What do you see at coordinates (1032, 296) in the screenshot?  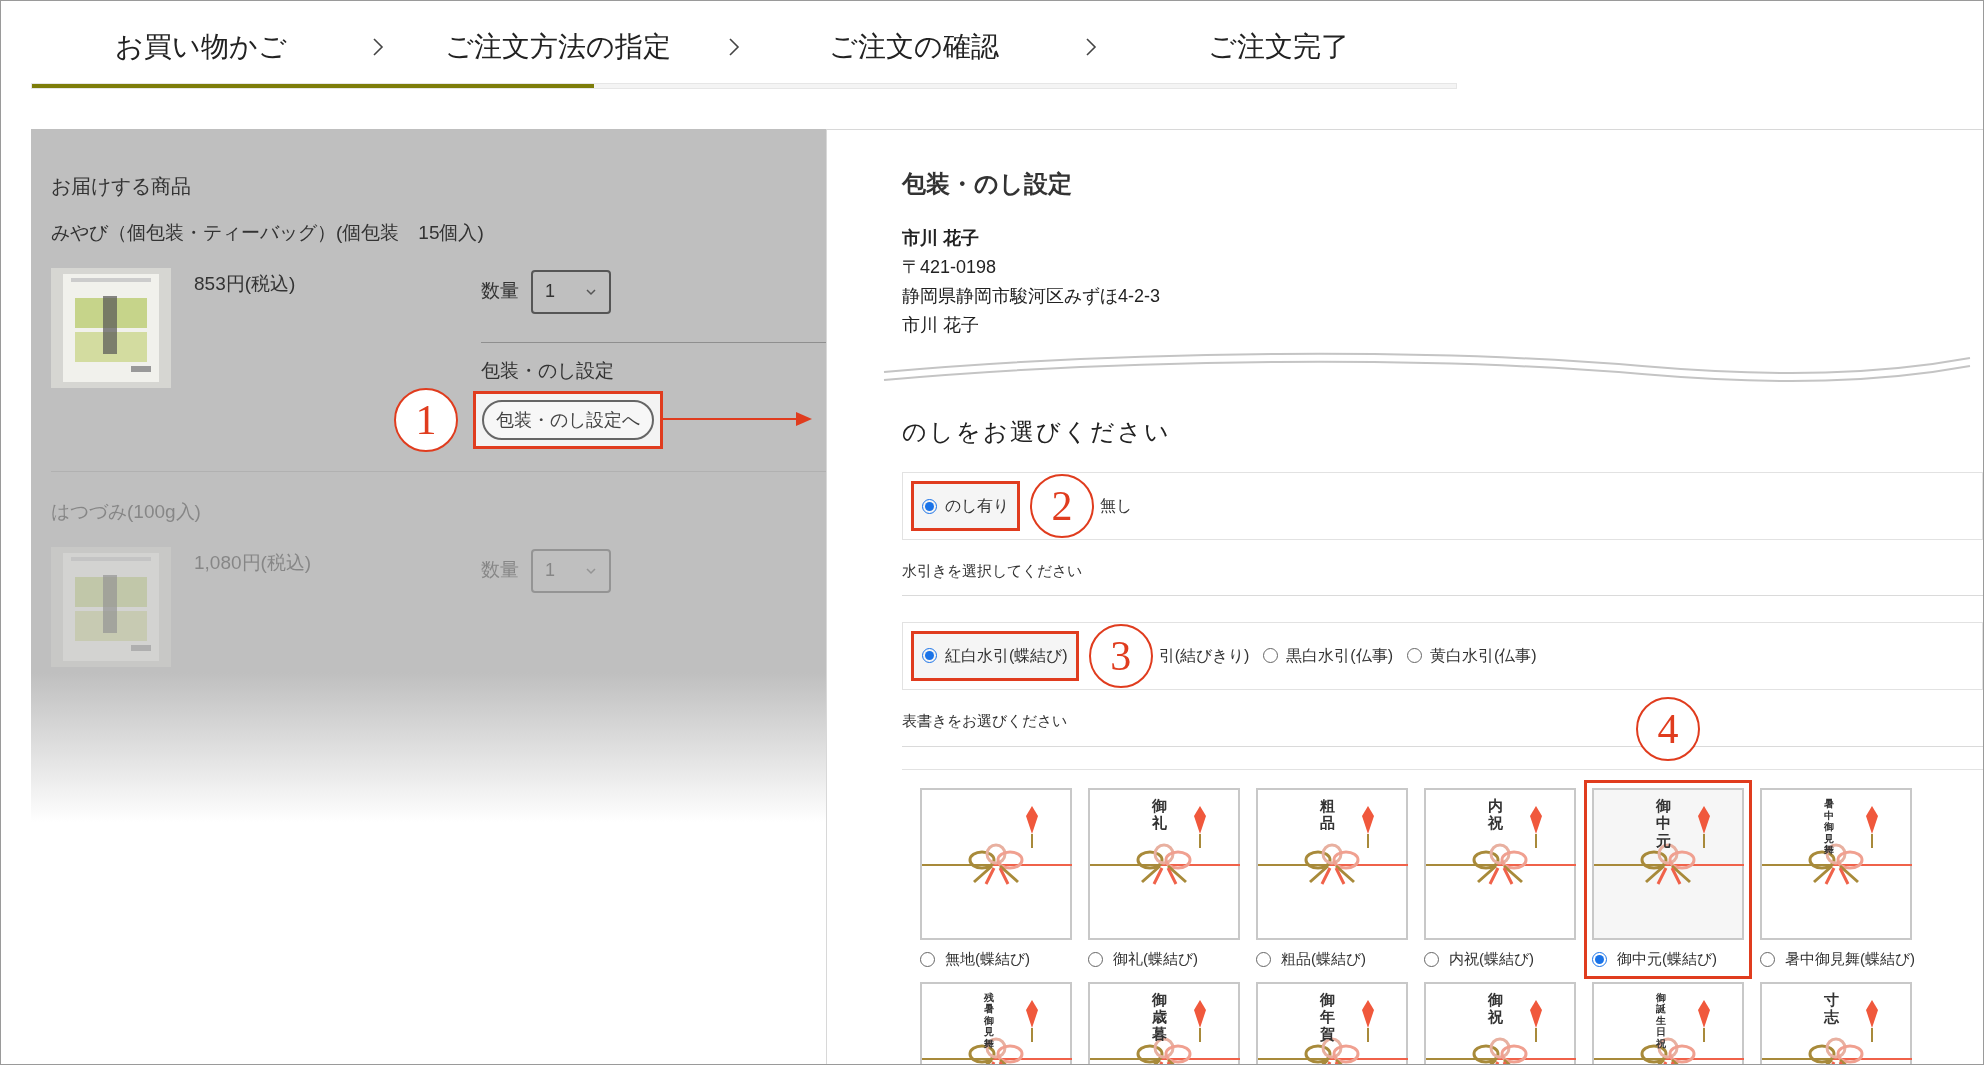 I see `address-text: 静岡県静岡市駿河区みずほ4-2-3` at bounding box center [1032, 296].